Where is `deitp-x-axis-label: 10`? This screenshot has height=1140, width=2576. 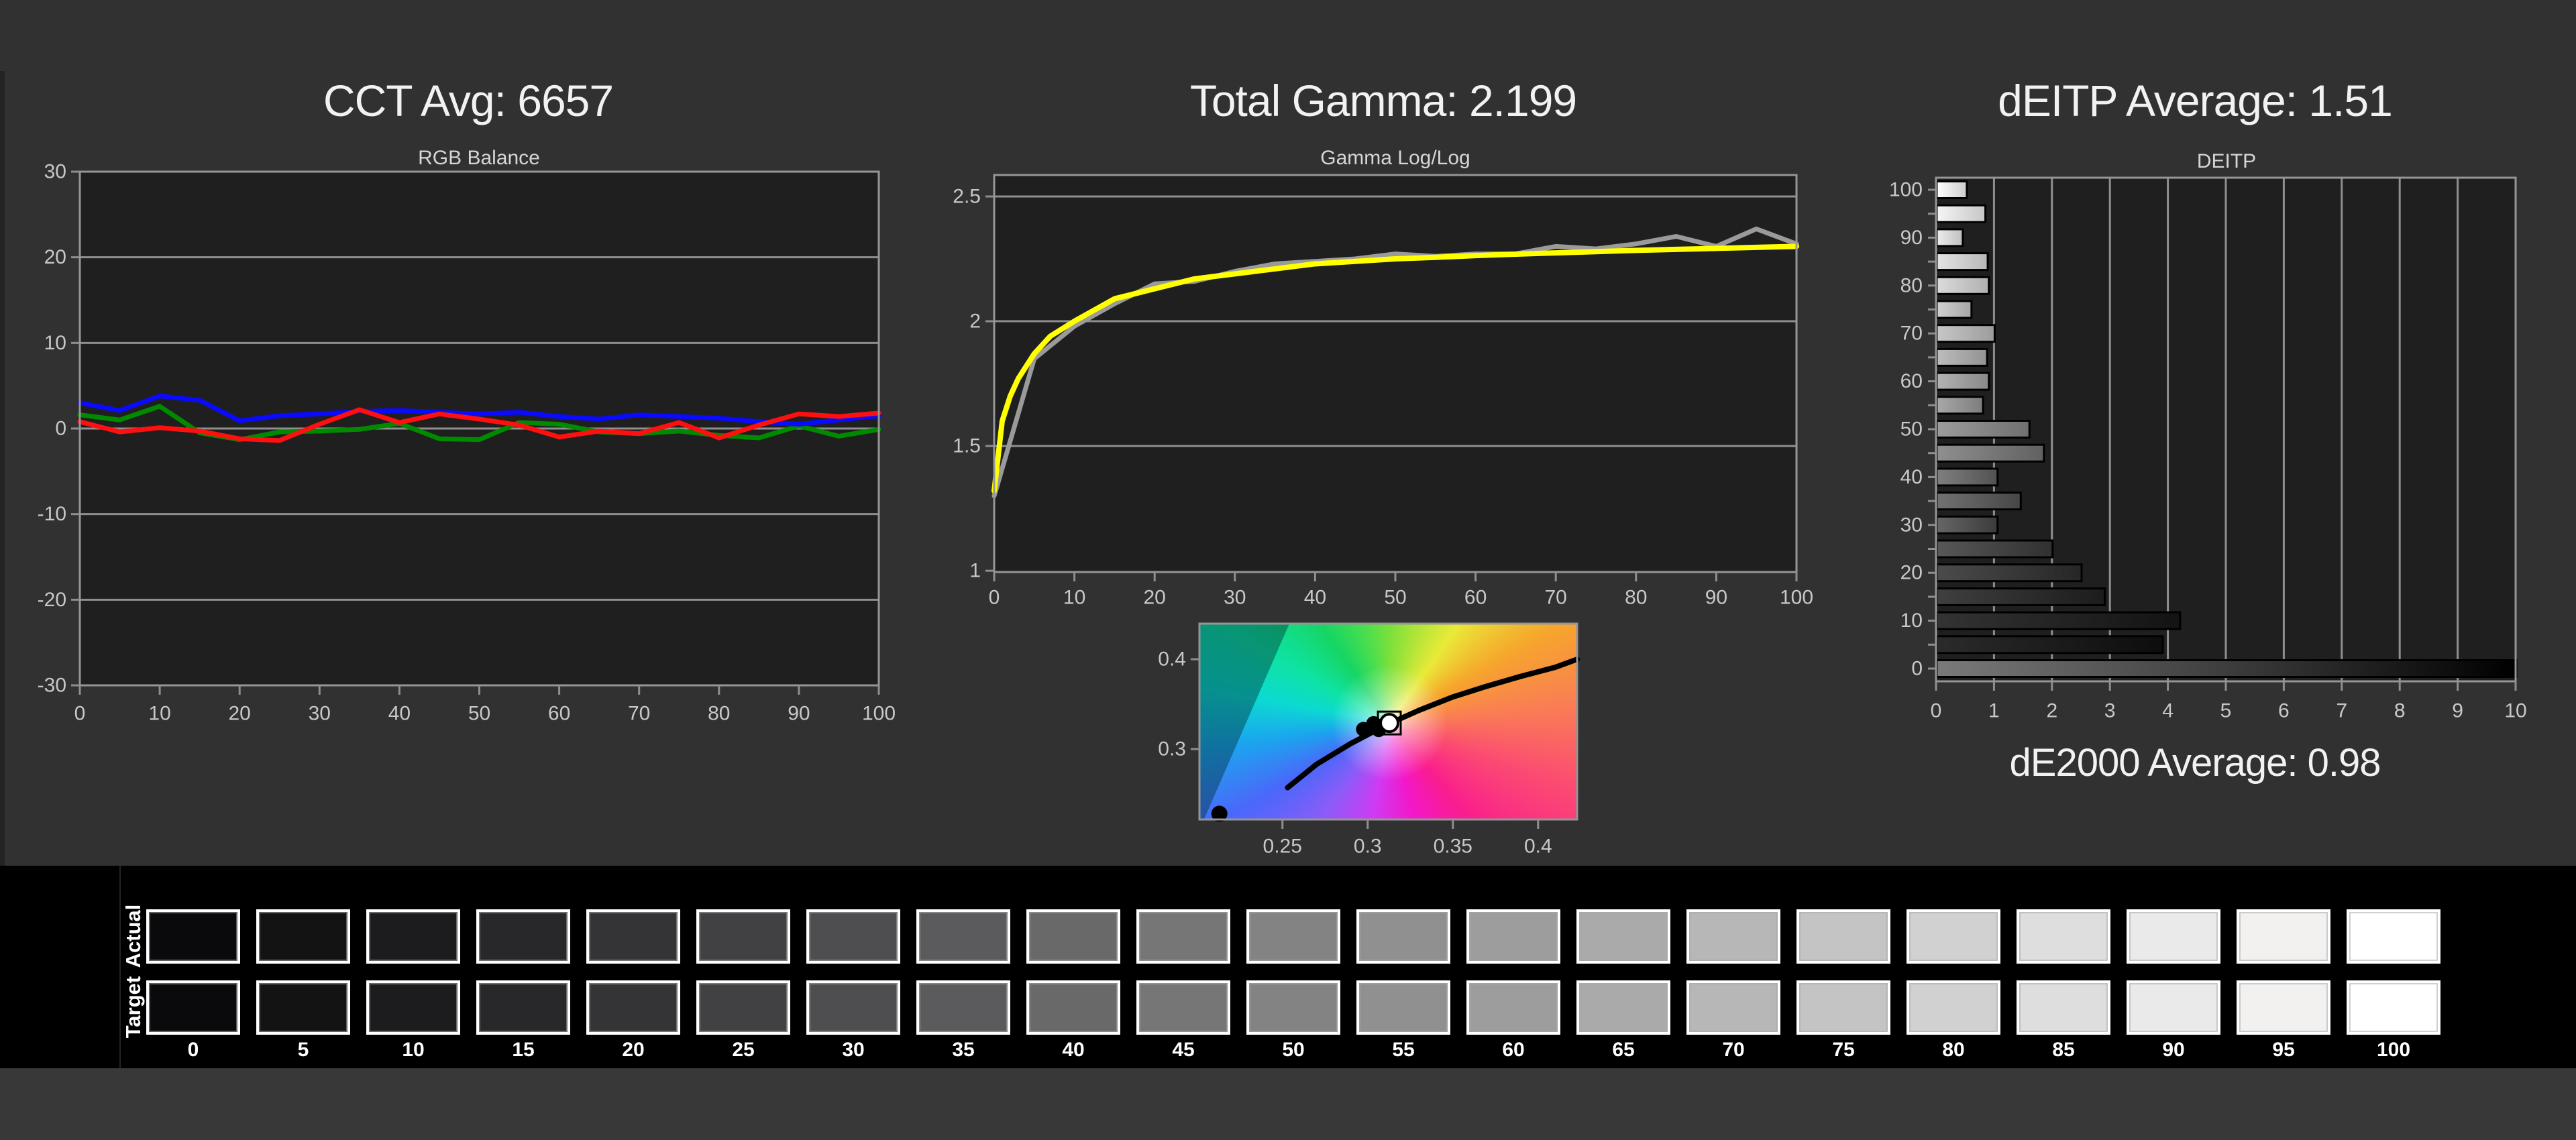 deitp-x-axis-label: 10 is located at coordinates (2515, 711).